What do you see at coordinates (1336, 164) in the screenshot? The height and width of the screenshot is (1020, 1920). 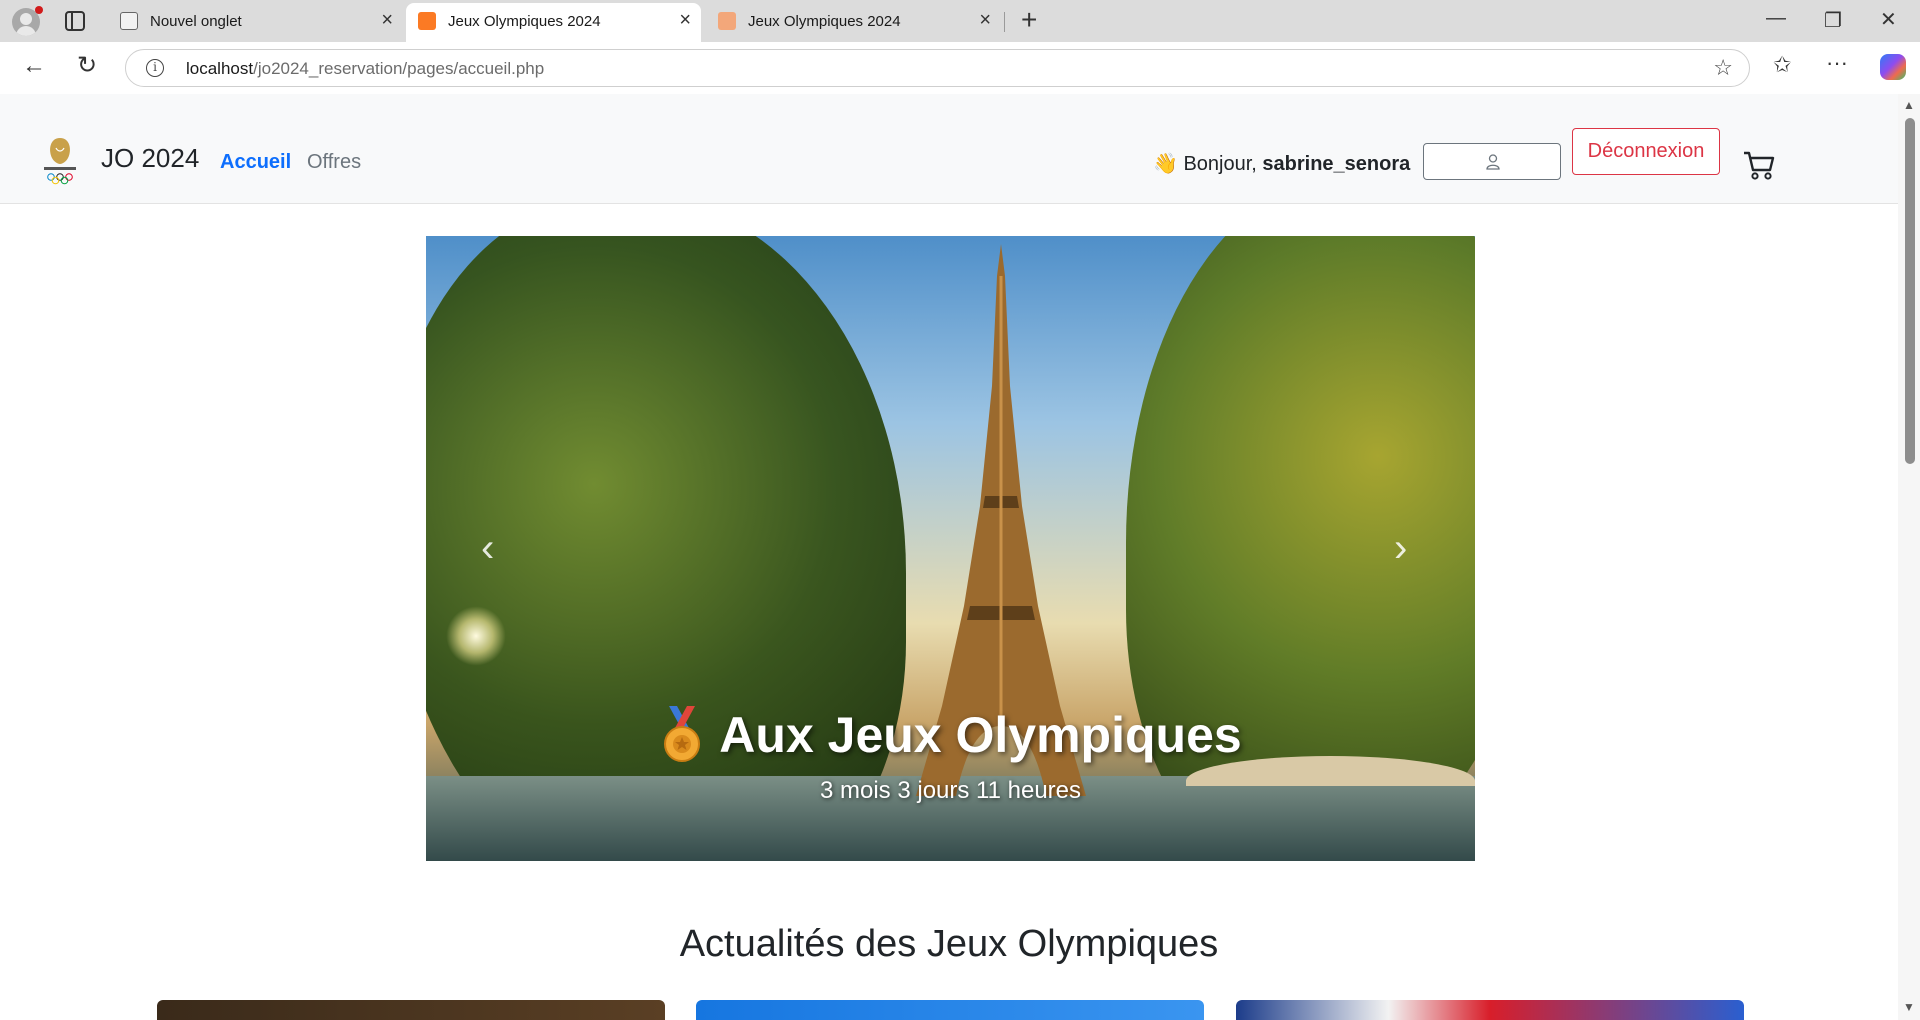 I see `username: sabrine_senora` at bounding box center [1336, 164].